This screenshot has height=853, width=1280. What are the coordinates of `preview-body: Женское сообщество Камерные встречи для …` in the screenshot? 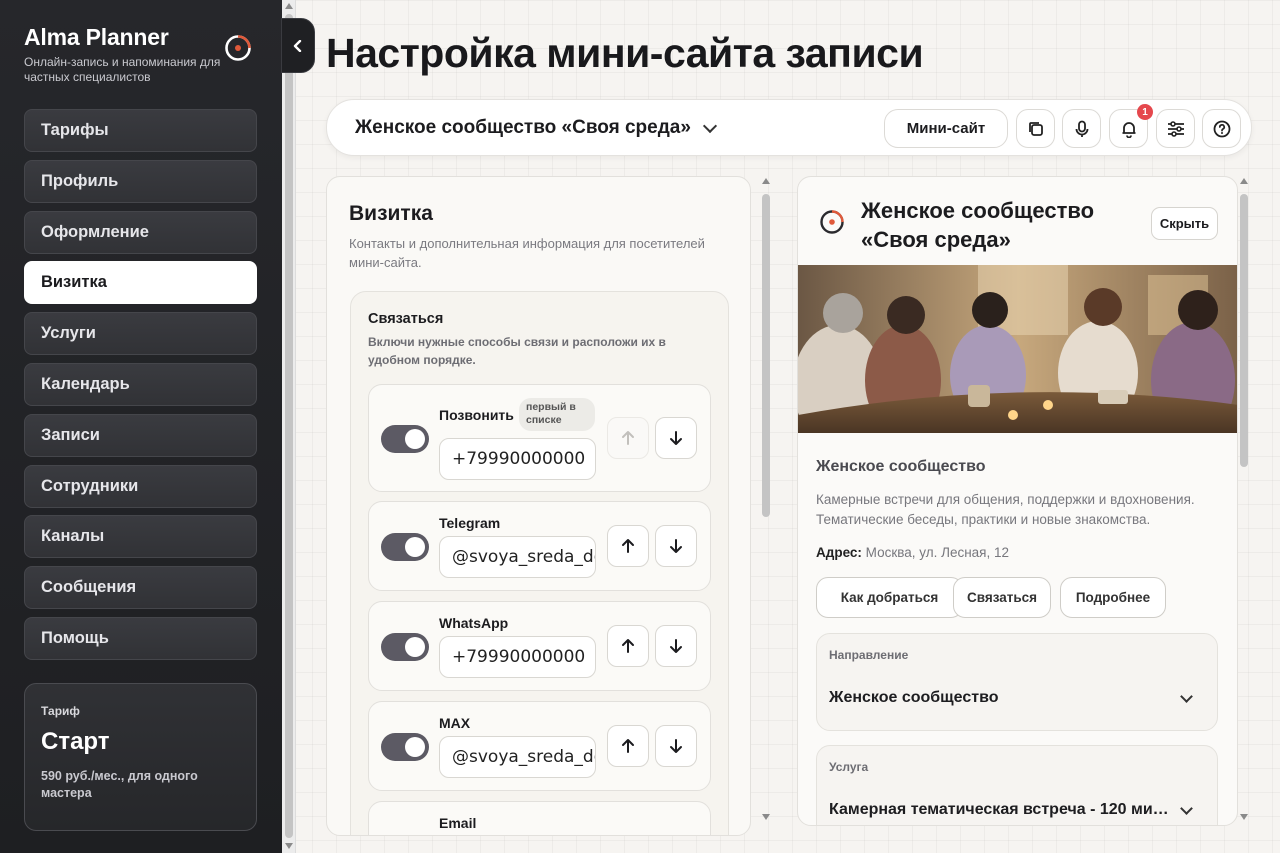 It's located at (1018, 509).